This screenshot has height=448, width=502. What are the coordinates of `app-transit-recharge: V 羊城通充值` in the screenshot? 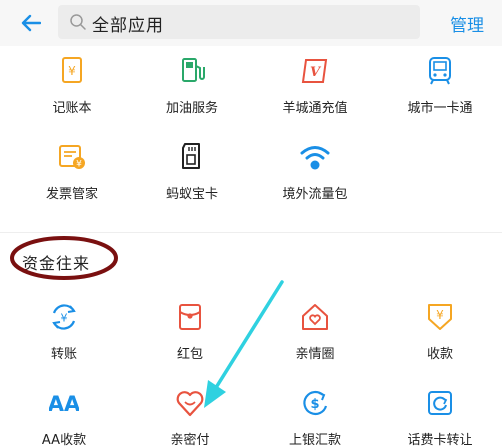 It's located at (315, 86).